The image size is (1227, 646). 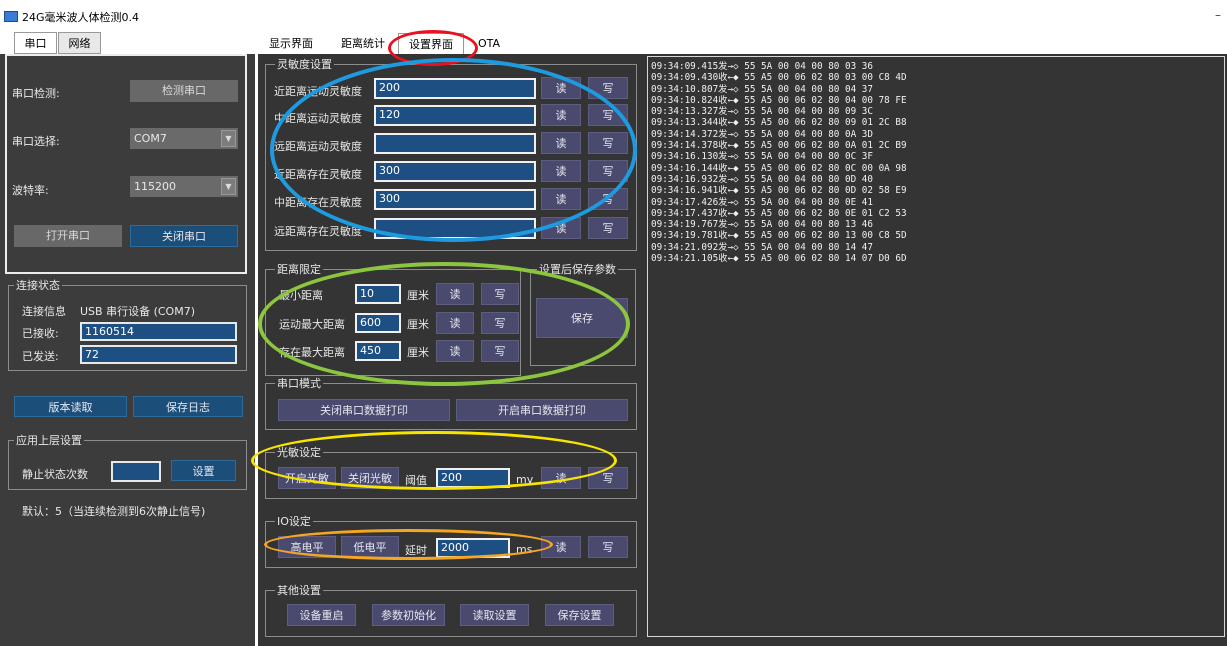 I want to click on conn-status-title: 连接状态, so click(x=38, y=285).